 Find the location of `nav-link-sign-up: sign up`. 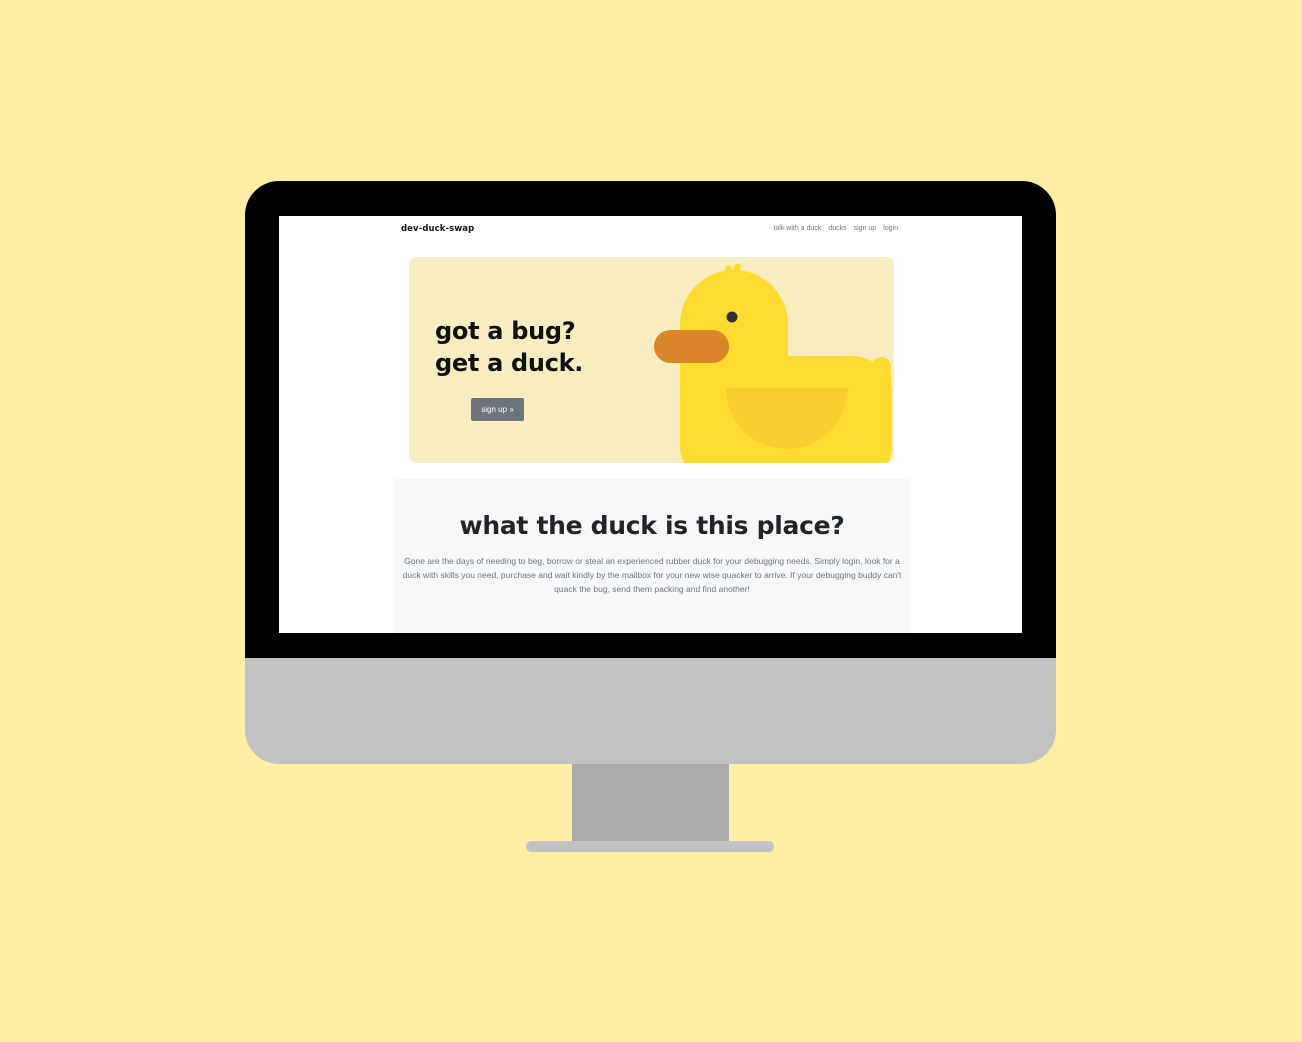

nav-link-sign-up: sign up is located at coordinates (865, 228).